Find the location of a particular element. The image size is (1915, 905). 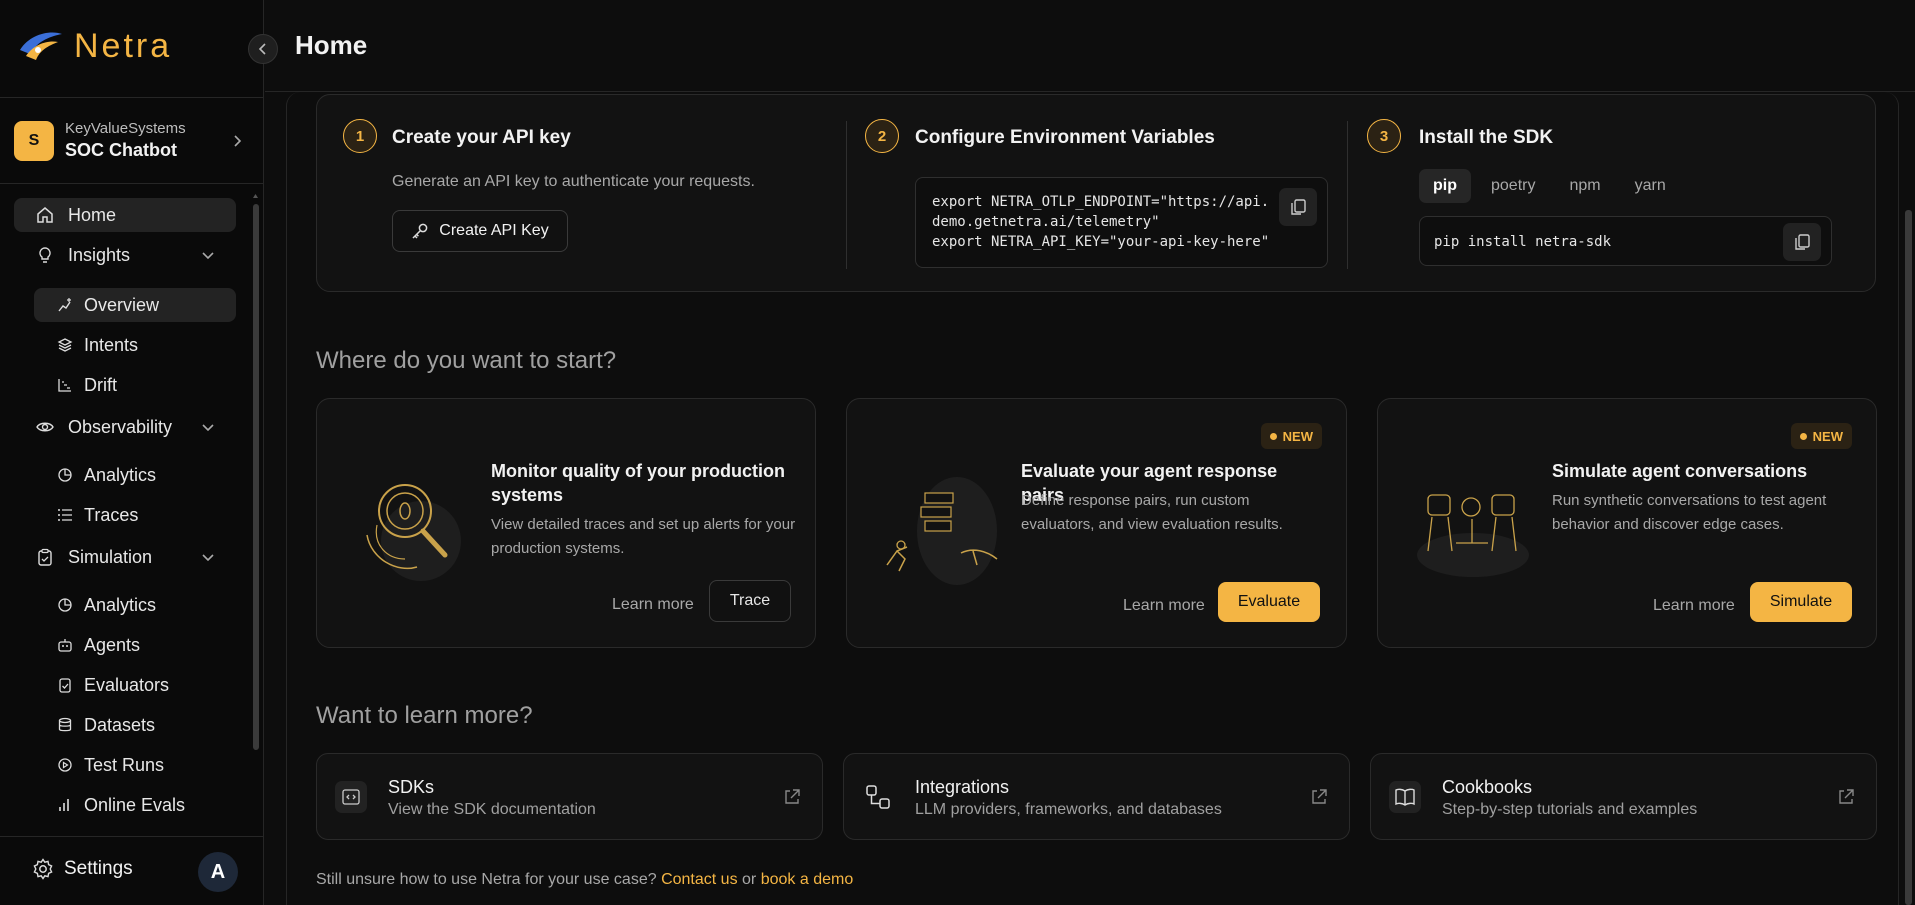

sidebar-item-insights: Insights is located at coordinates (125, 255).